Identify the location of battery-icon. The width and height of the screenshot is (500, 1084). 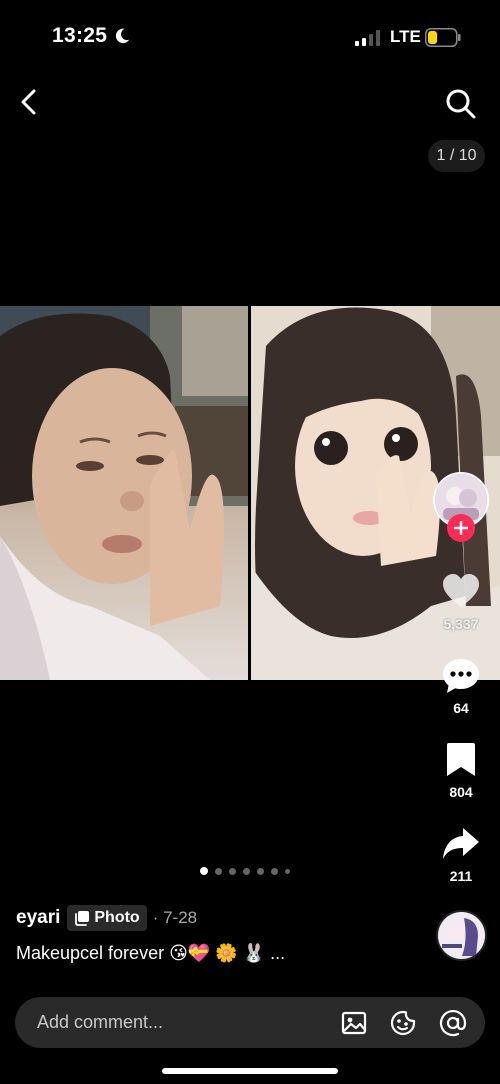
(443, 37).